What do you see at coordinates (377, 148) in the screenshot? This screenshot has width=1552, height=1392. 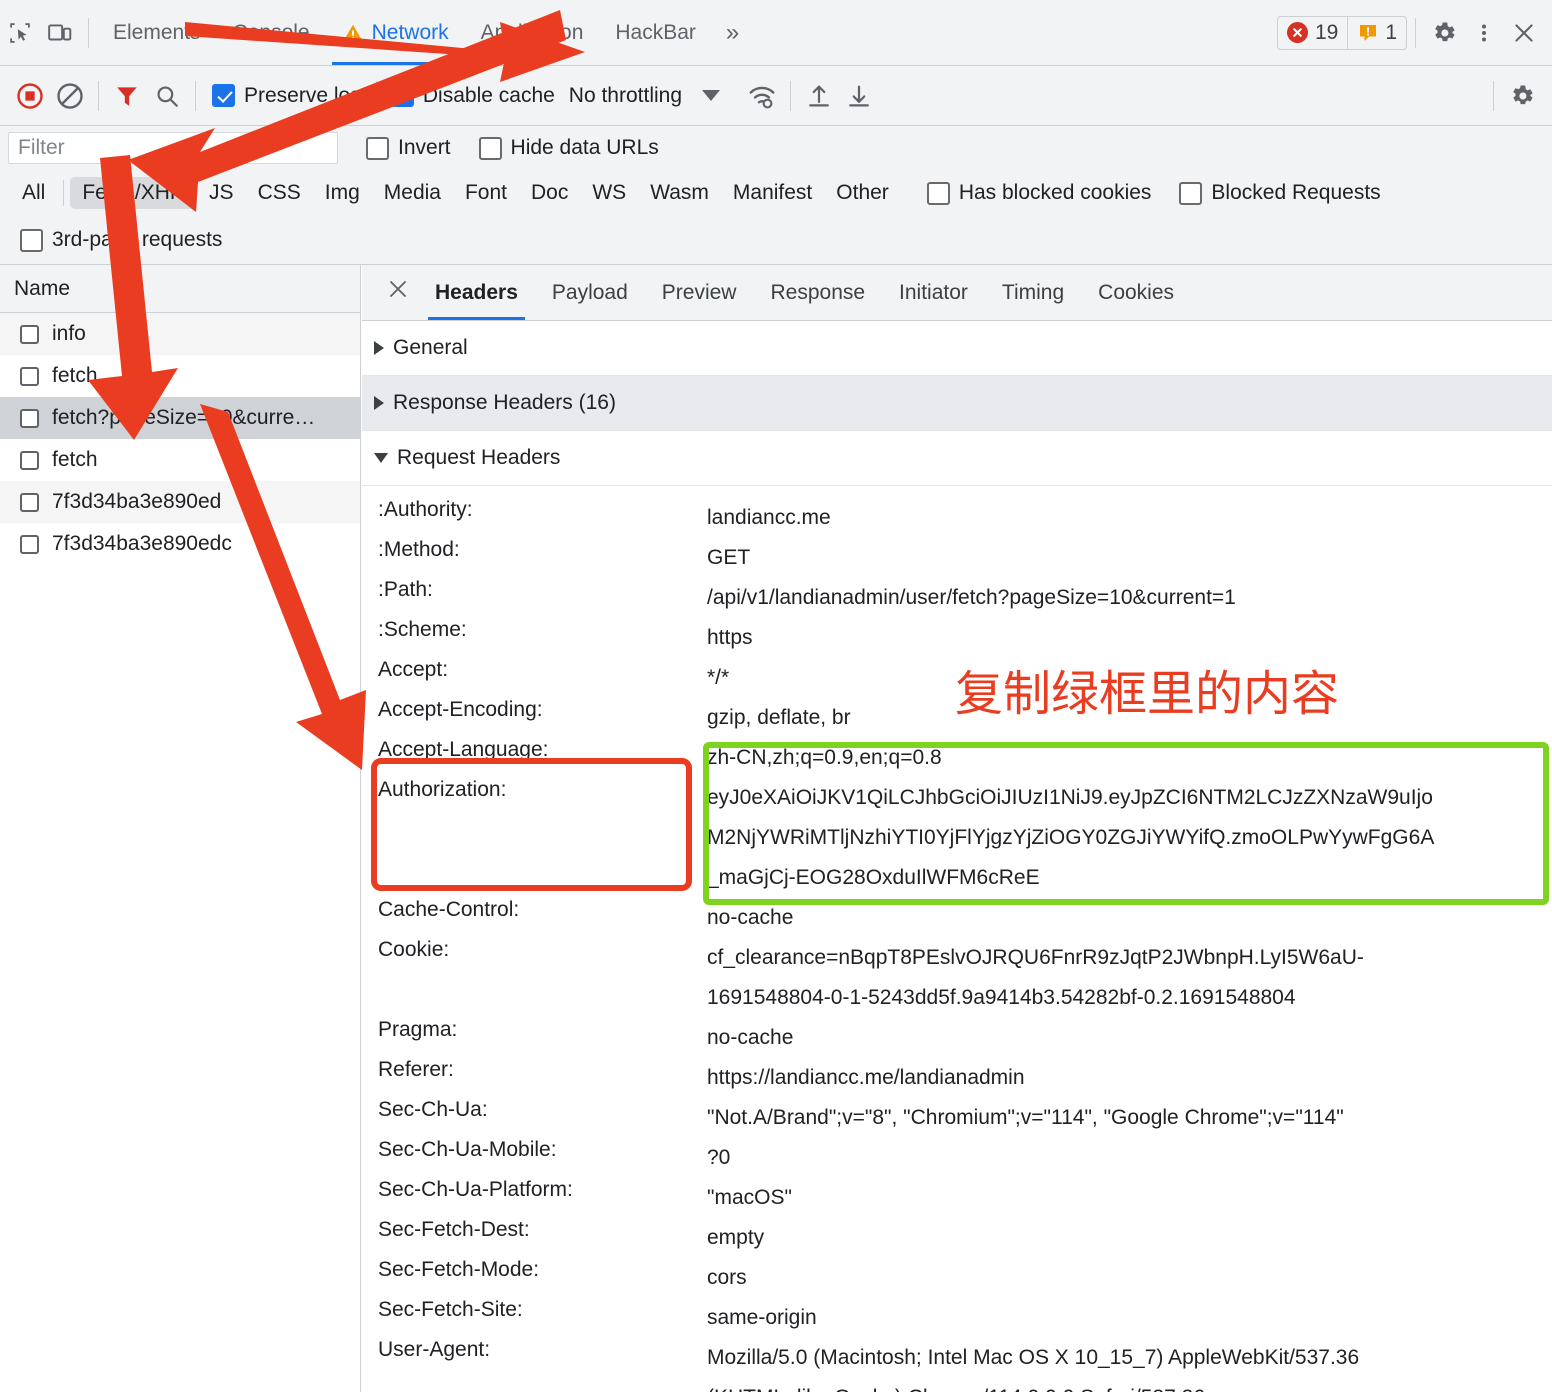 I see `invert-box` at bounding box center [377, 148].